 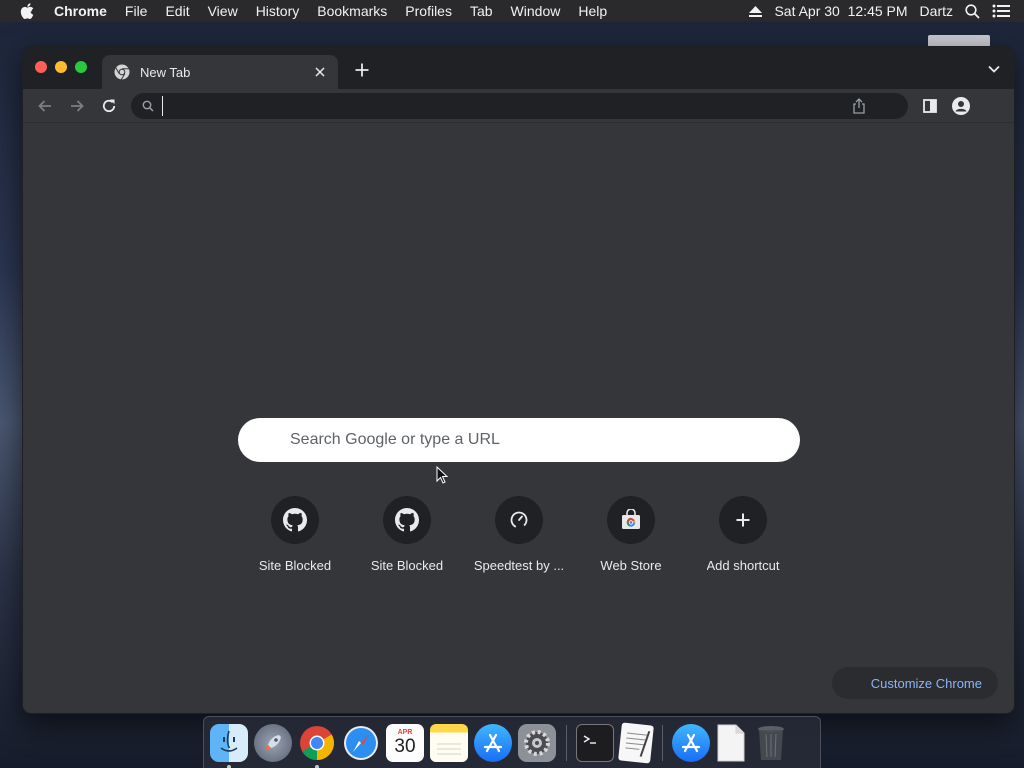 I want to click on window-controls, so click(x=61, y=67).